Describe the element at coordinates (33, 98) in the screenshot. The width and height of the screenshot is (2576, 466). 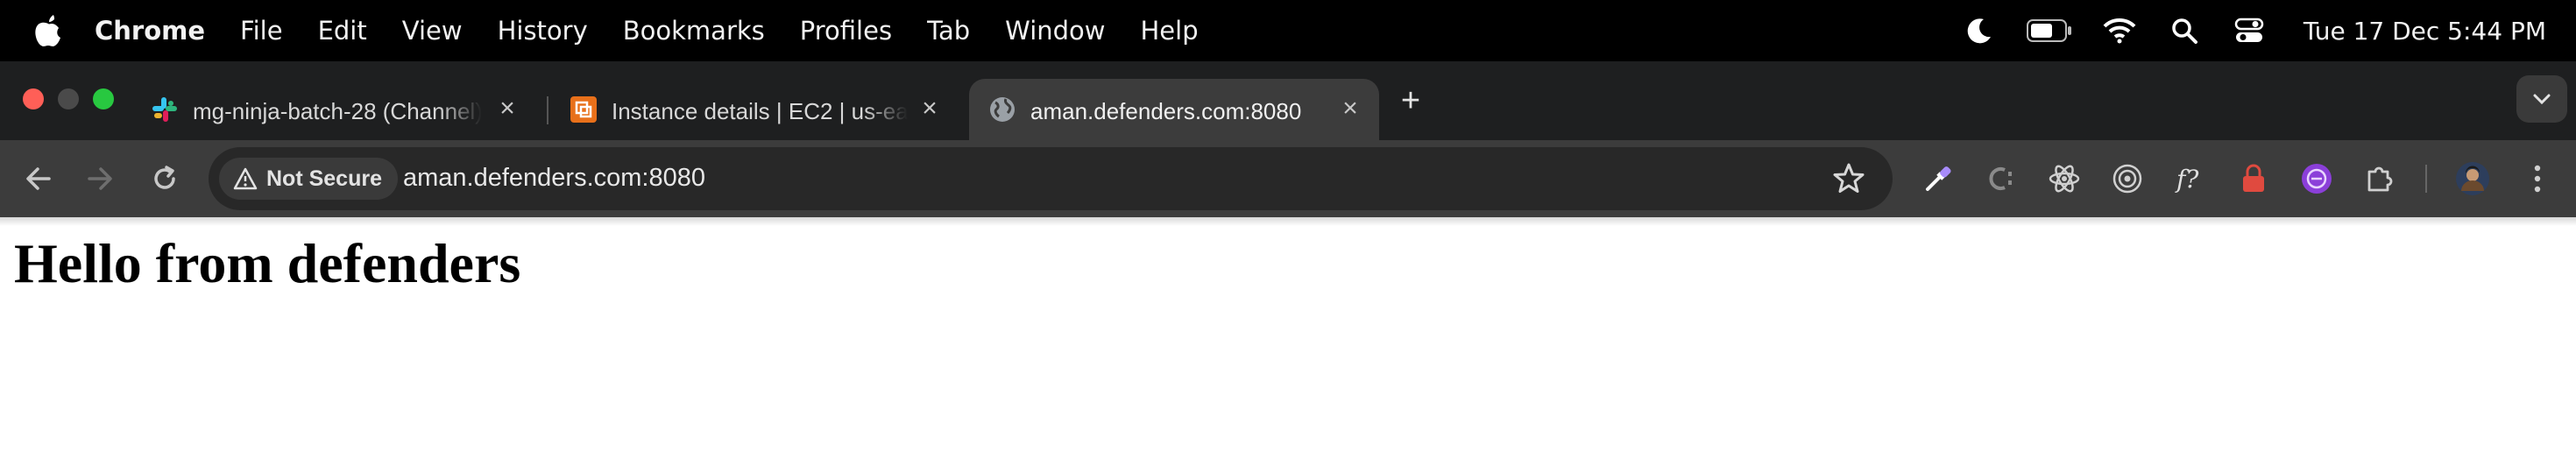
I see `window-close-button` at that location.